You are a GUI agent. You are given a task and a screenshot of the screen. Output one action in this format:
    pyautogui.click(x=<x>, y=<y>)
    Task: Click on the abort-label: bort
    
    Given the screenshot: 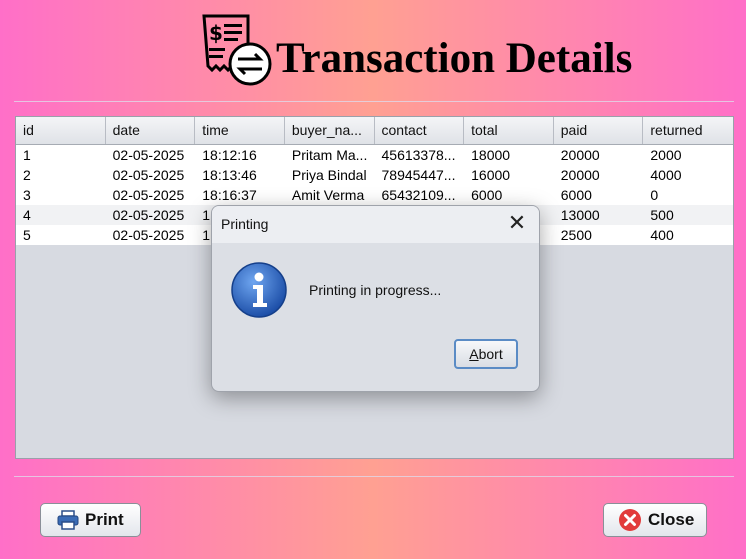 What is the action you would take?
    pyautogui.click(x=490, y=354)
    